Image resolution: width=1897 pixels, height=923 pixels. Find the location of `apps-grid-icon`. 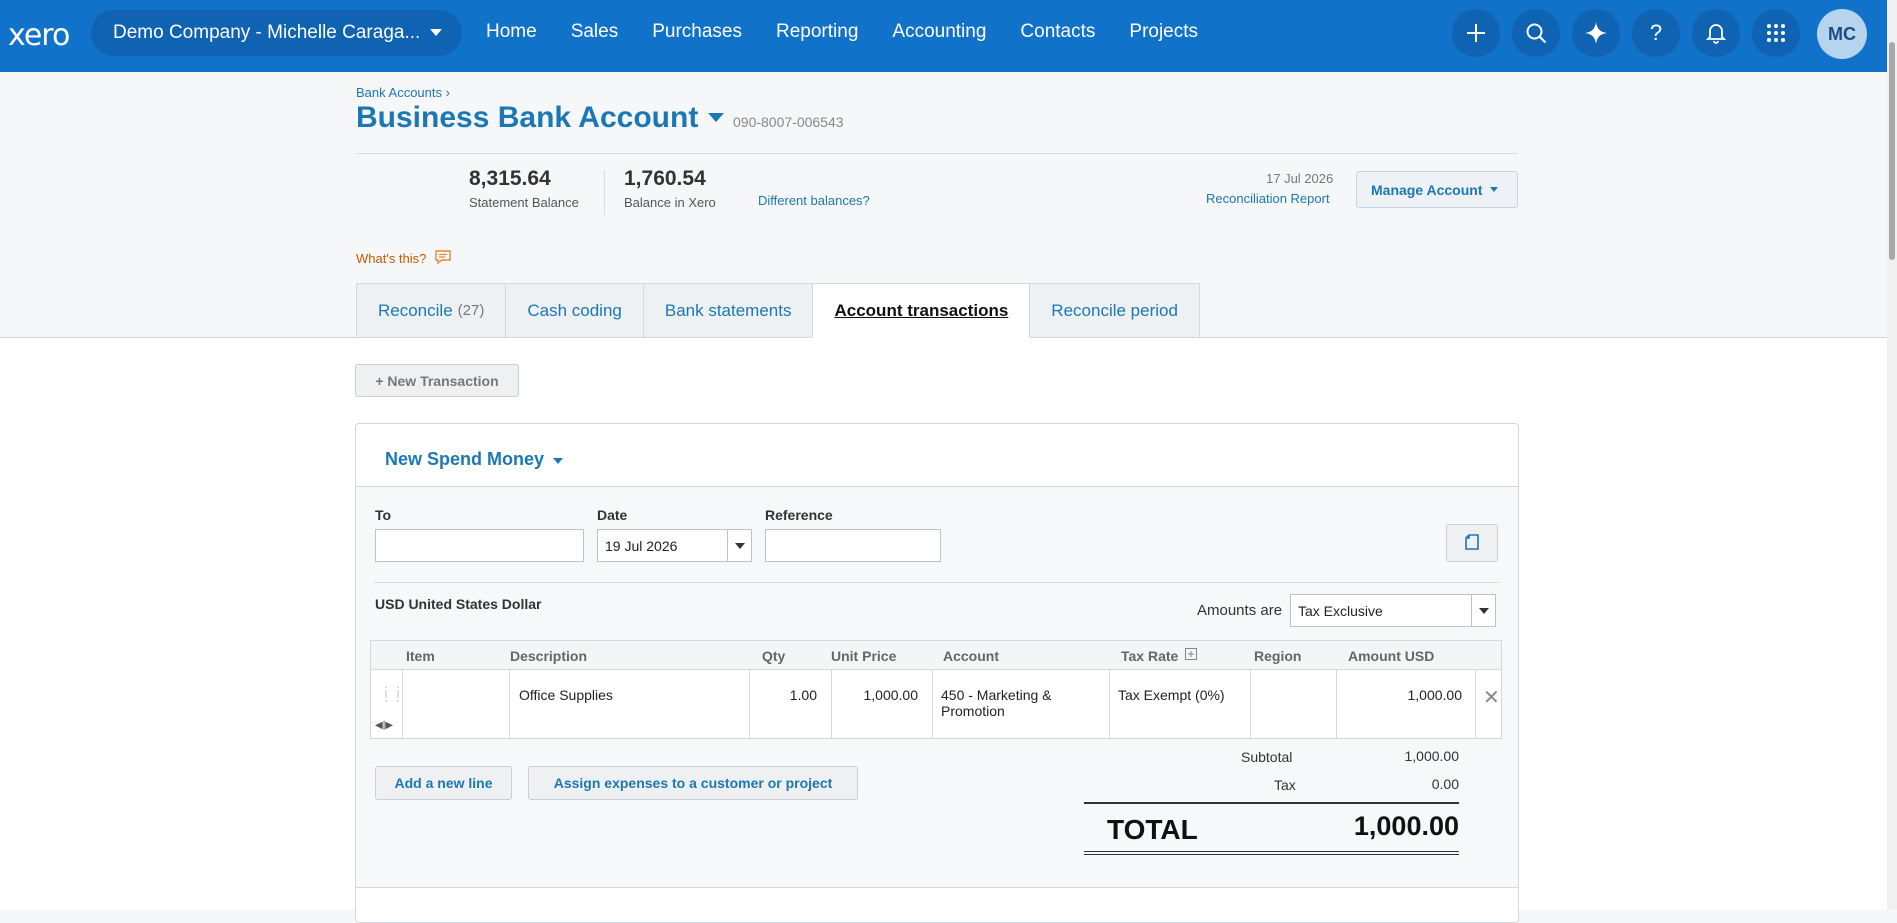

apps-grid-icon is located at coordinates (1776, 33).